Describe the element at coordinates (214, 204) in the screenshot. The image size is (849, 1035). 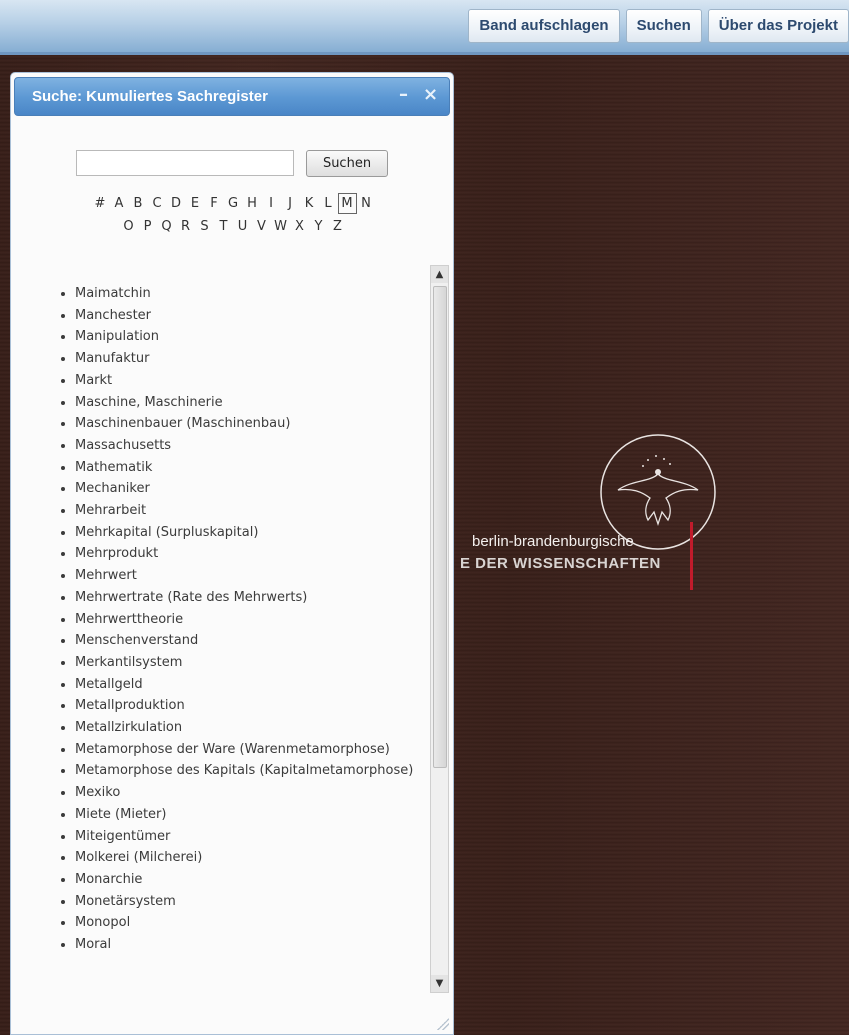
I see `letter-link: F` at that location.